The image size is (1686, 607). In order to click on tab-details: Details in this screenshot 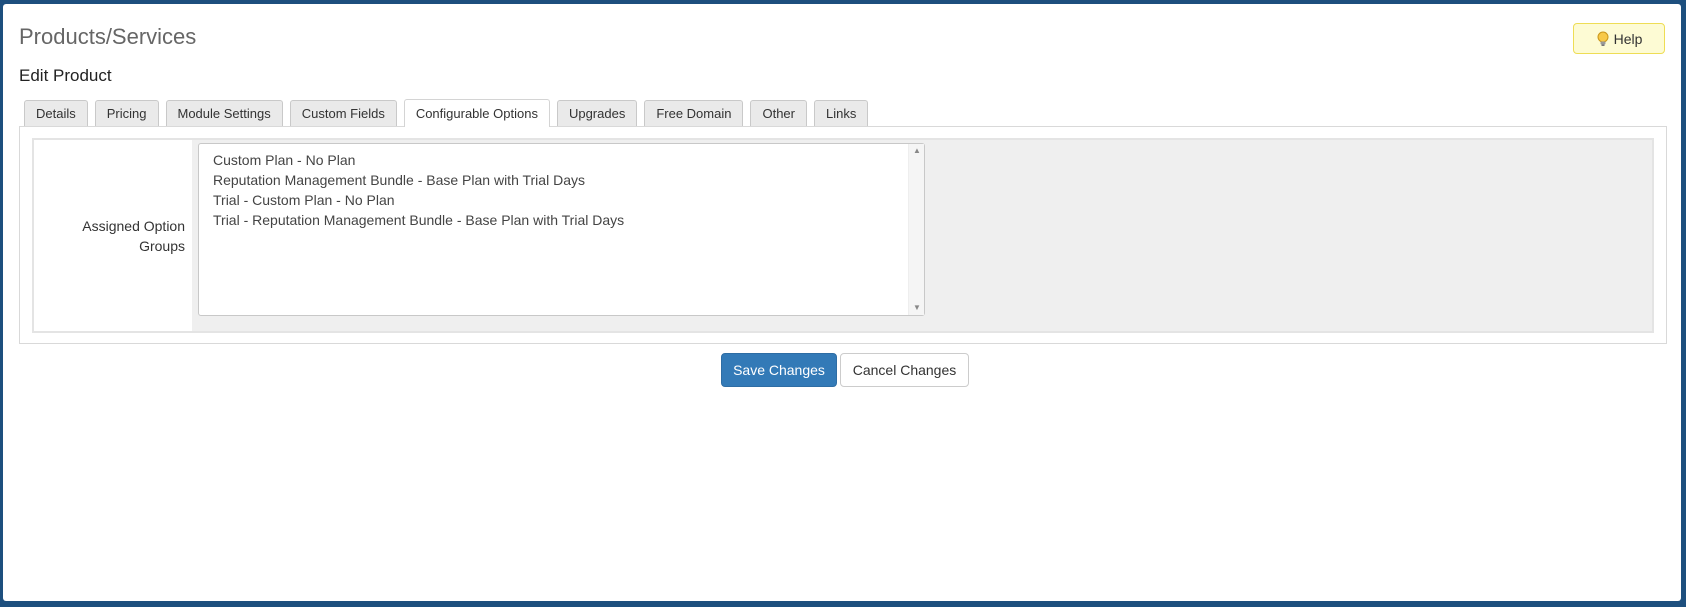, I will do `click(56, 113)`.